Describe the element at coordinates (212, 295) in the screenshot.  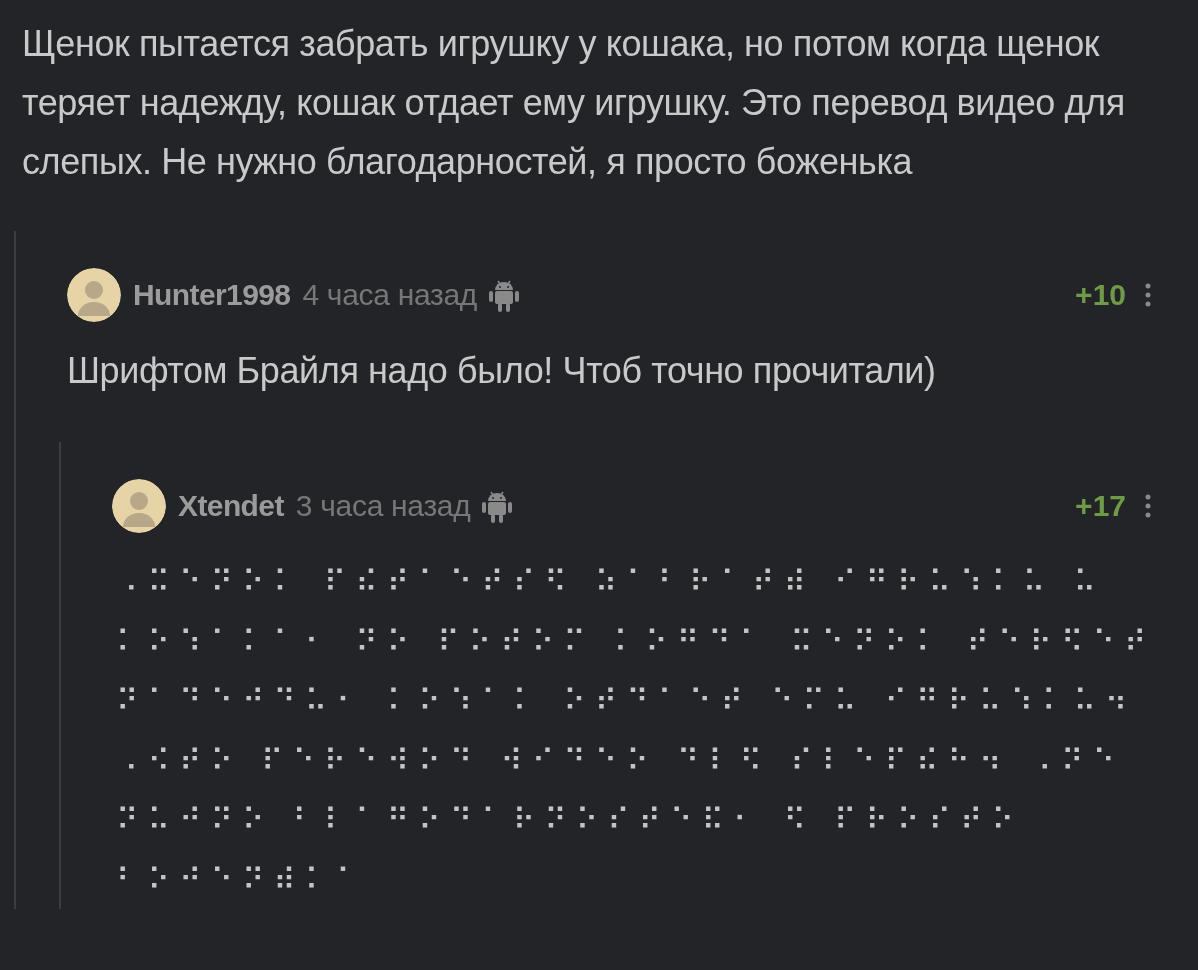
I see `username: Hunter1998` at that location.